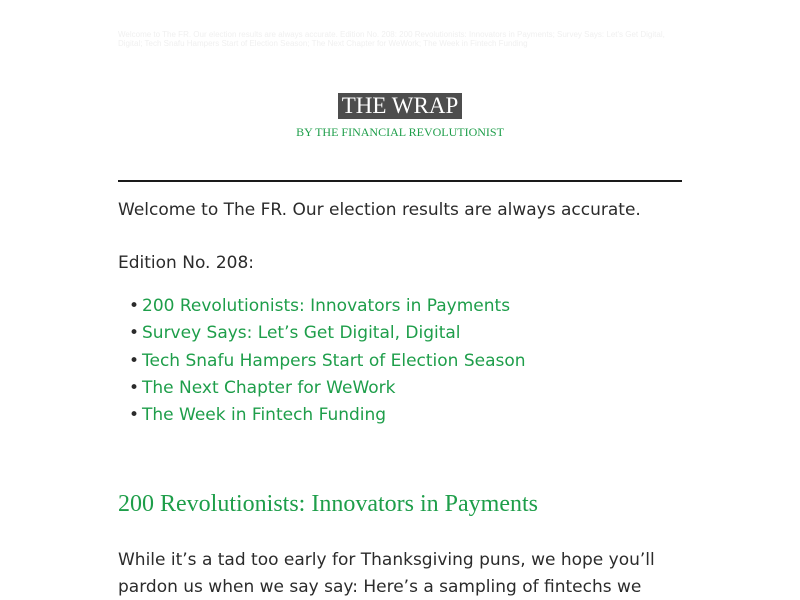 The height and width of the screenshot is (600, 800). What do you see at coordinates (400, 132) in the screenshot?
I see `newsletter-byline: BY THE FINANCIAL REVOLUTIONIST` at bounding box center [400, 132].